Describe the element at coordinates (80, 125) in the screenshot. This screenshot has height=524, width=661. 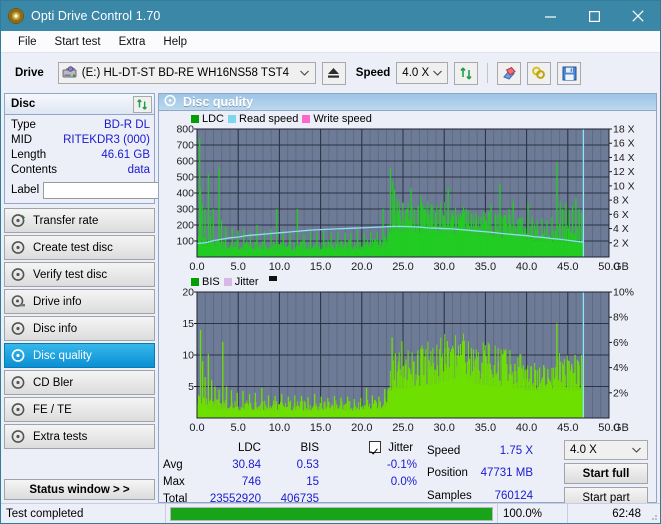
I see `disc-row-type: Type BD-R DL` at that location.